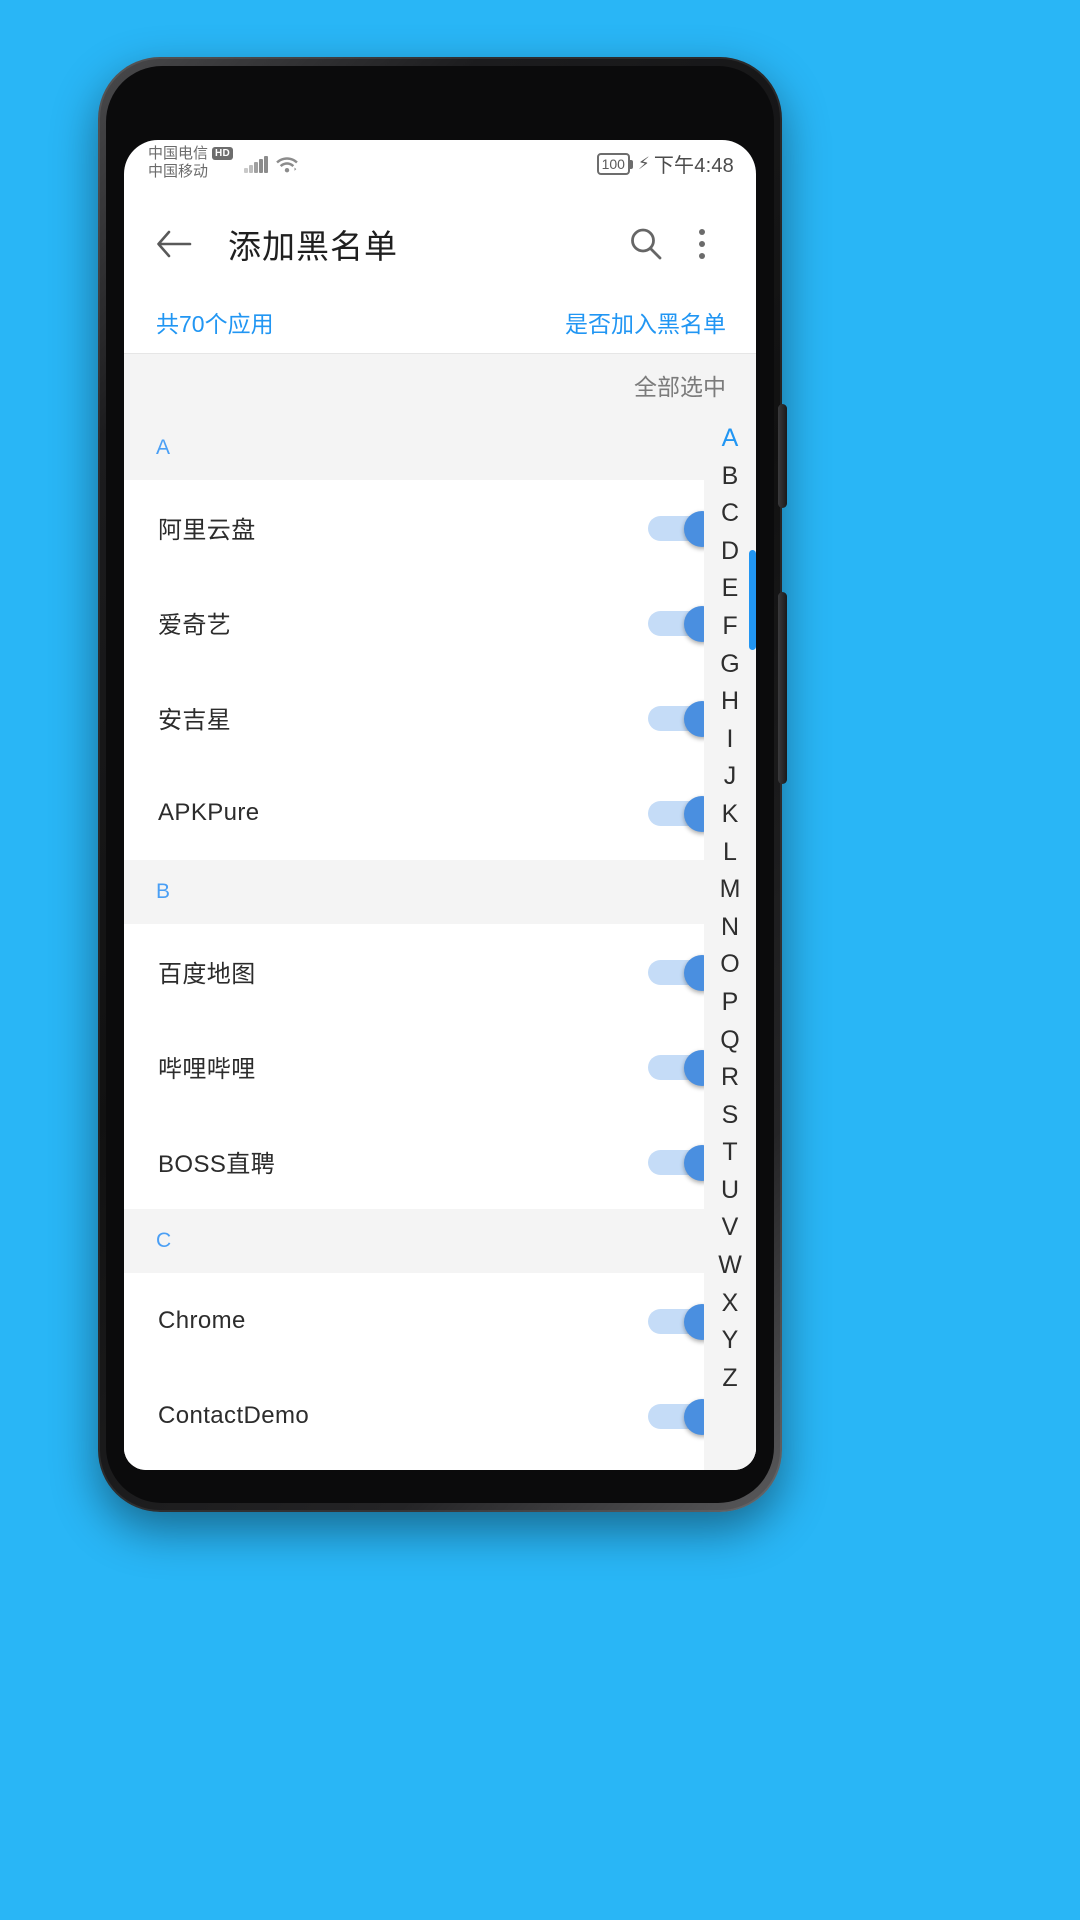 This screenshot has height=1920, width=1080. I want to click on page-title: 添加黑名单, so click(313, 246).